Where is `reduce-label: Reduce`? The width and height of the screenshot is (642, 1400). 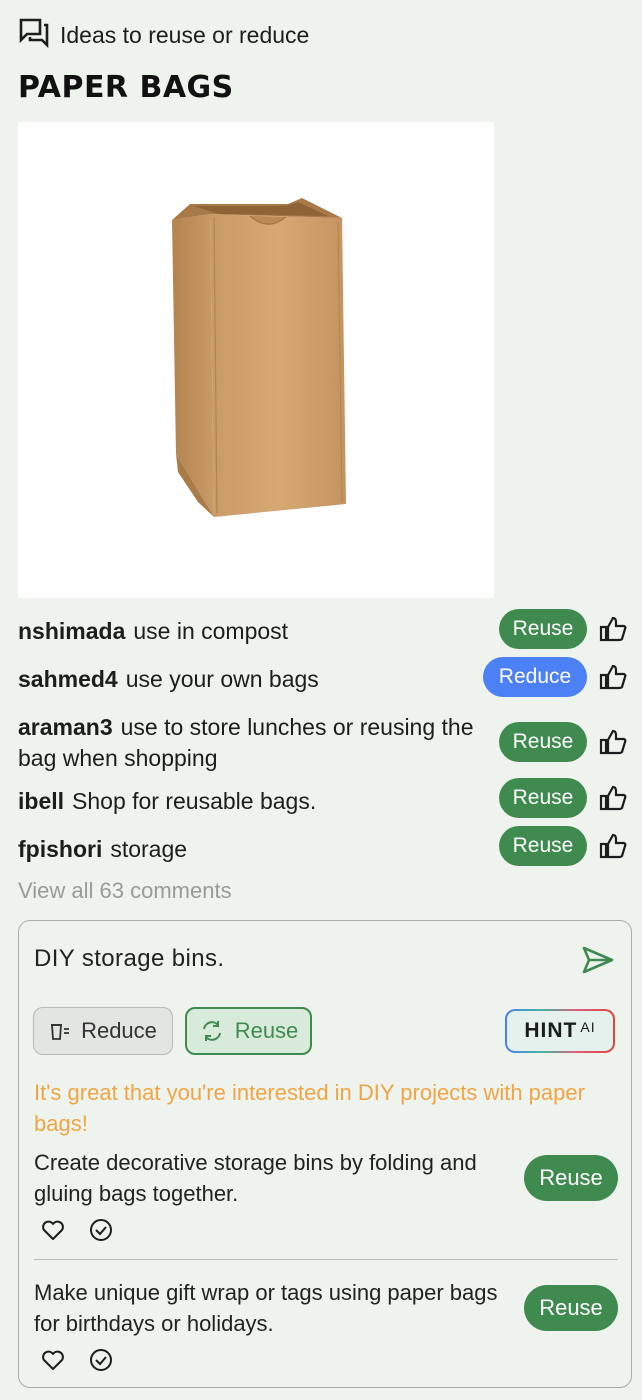
reduce-label: Reduce is located at coordinates (119, 1030).